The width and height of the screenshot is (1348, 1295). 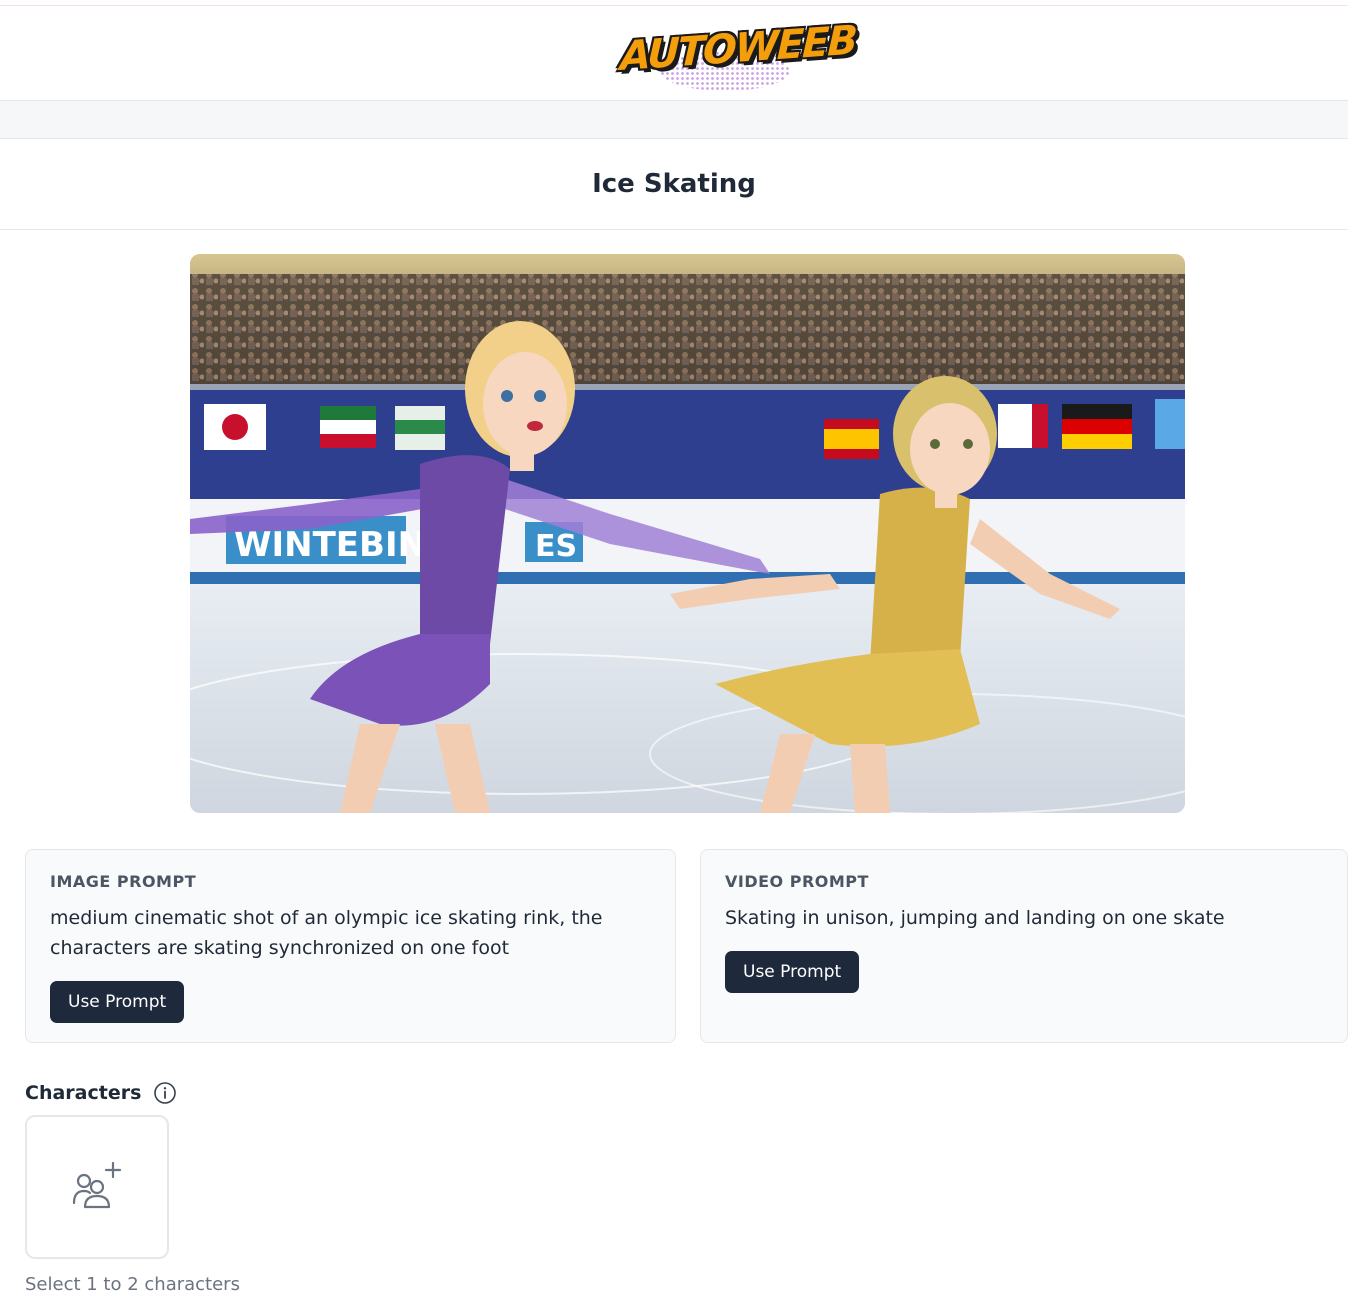 I want to click on characters-title: Characters, so click(x=83, y=1093).